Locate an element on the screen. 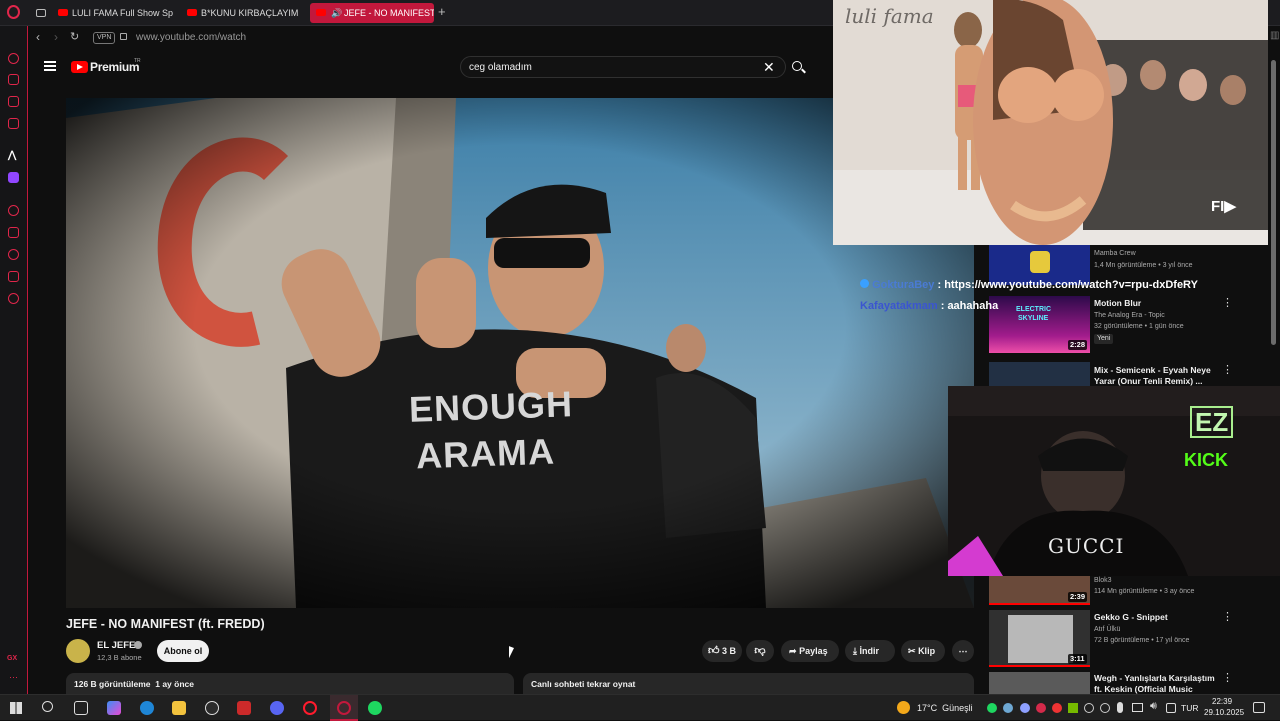 The image size is (1280, 721). sidebar-ai-icon is located at coordinates (13, 58).